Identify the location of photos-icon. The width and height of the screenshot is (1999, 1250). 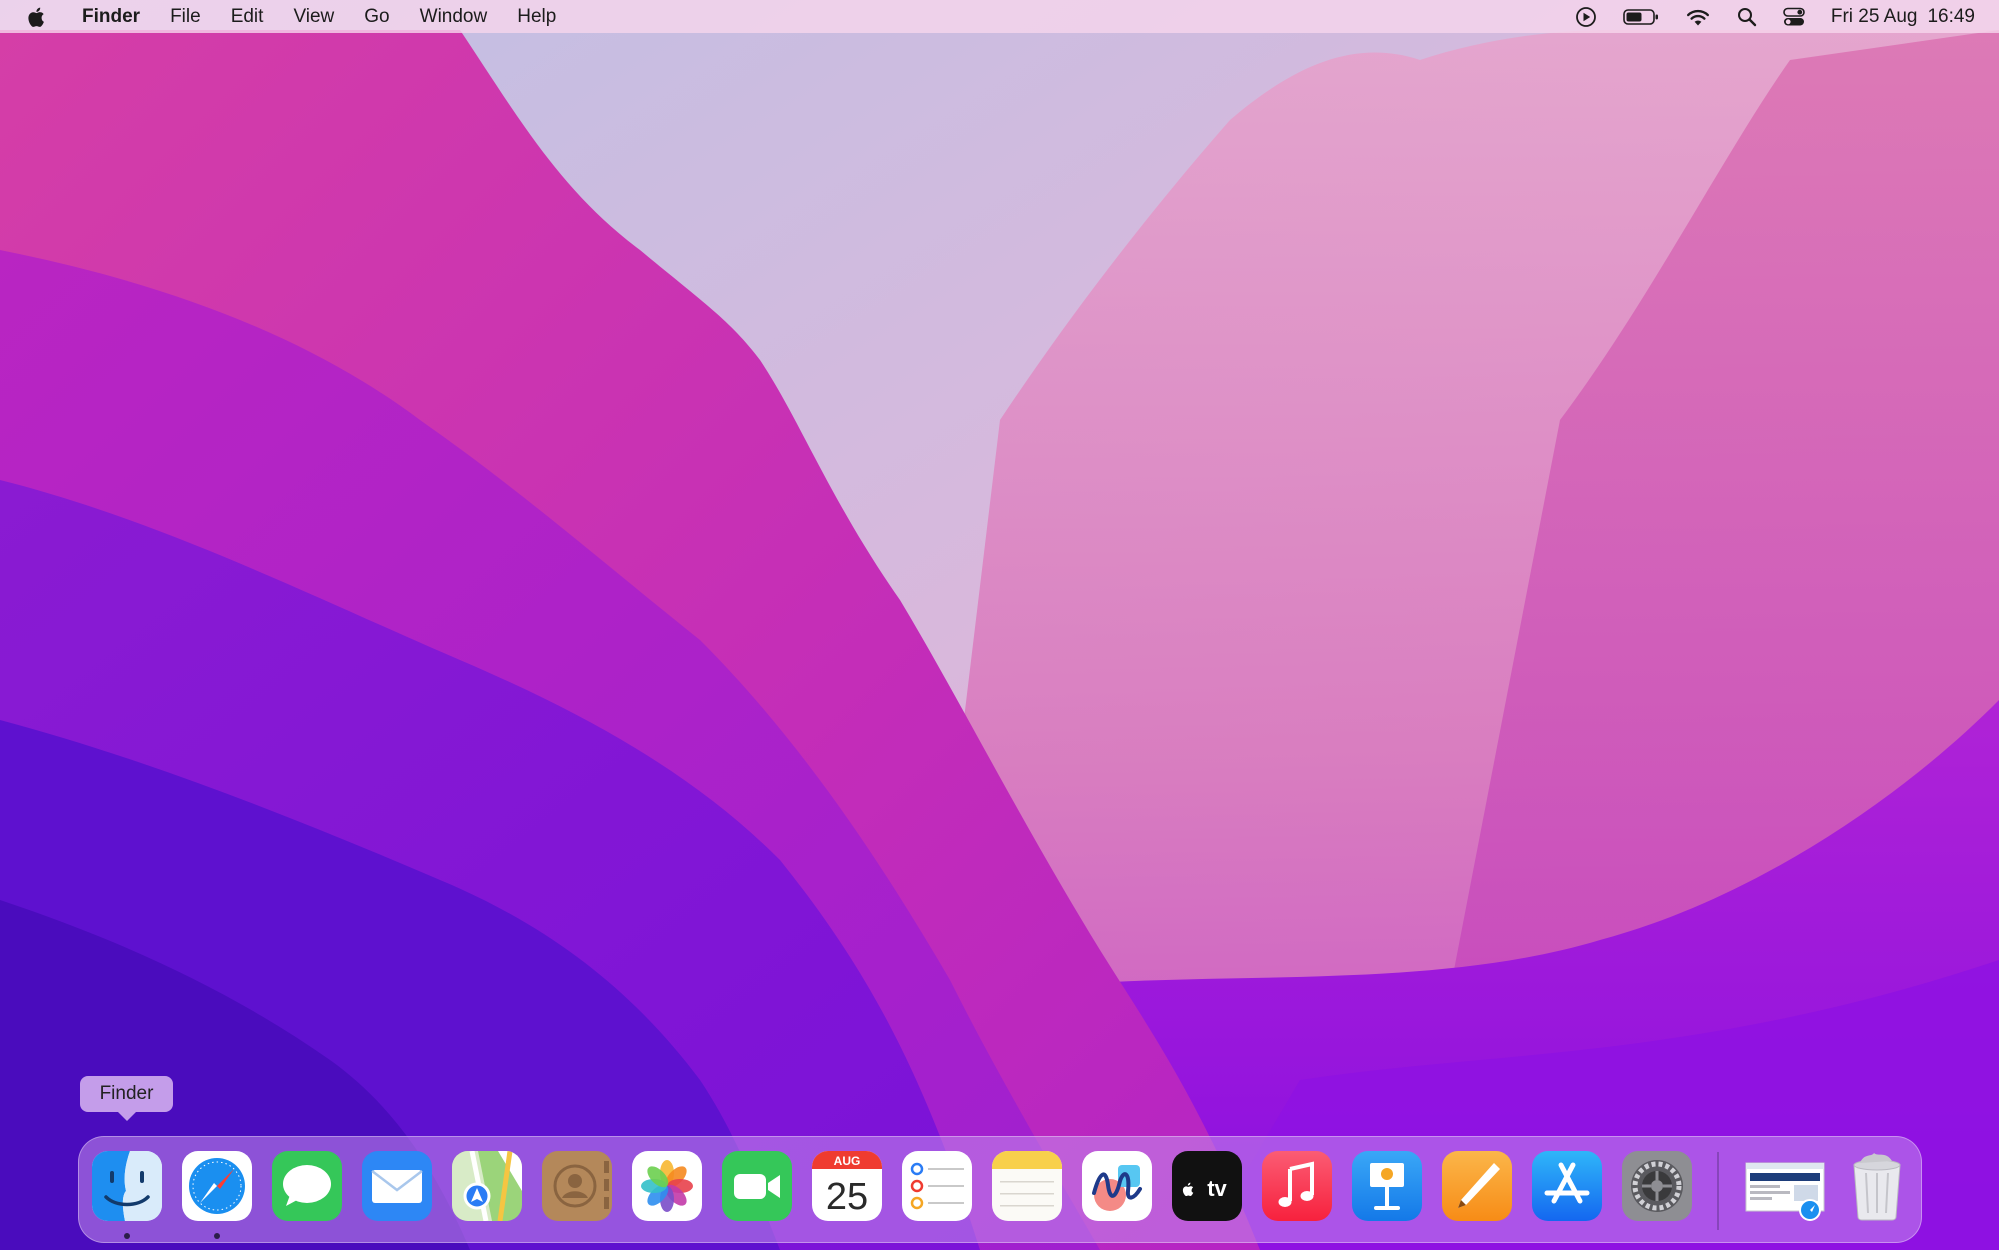
(667, 1186).